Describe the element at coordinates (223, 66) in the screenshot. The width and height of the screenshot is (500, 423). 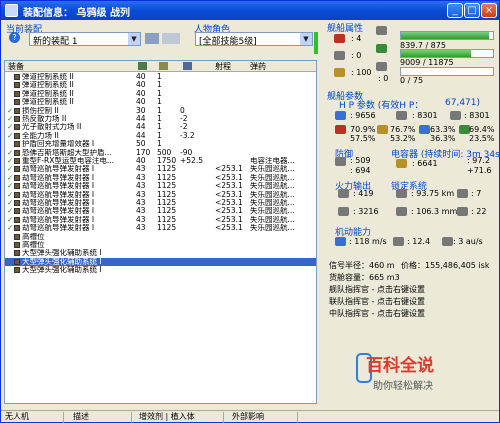
I see `col-range: 射程` at that location.